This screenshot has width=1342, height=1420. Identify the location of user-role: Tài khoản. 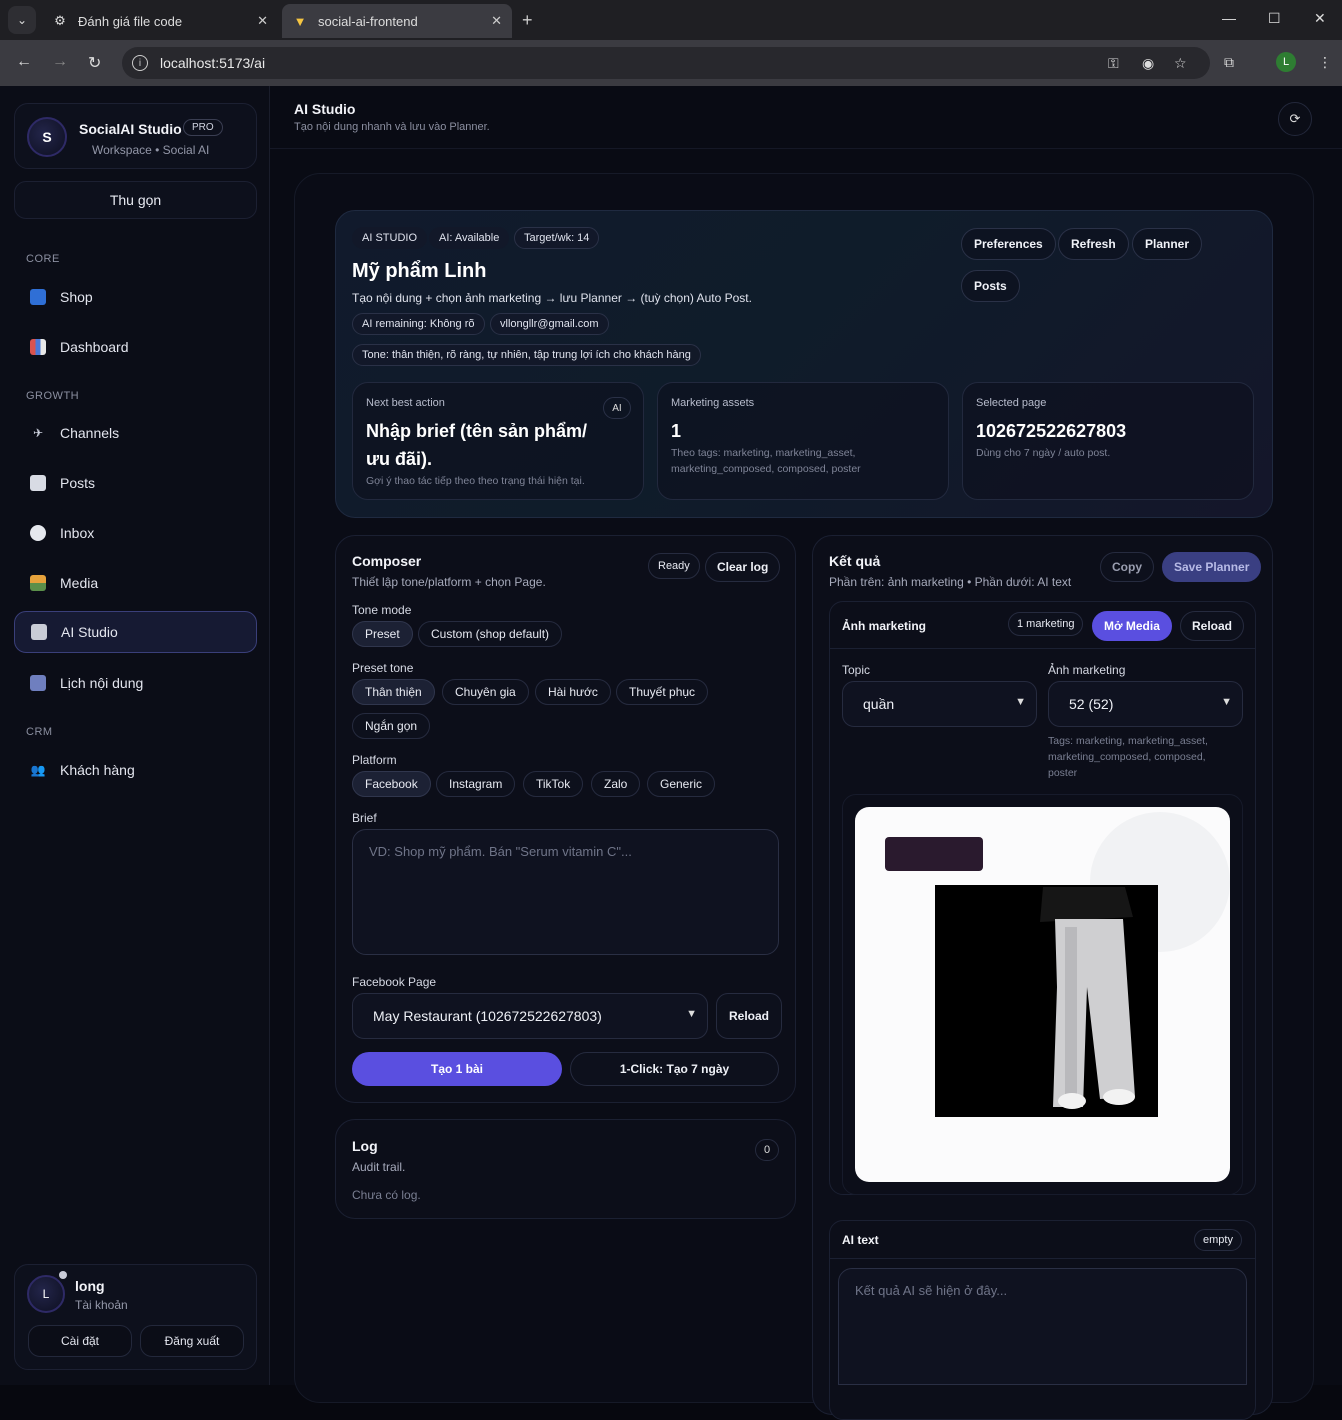
(101, 1305).